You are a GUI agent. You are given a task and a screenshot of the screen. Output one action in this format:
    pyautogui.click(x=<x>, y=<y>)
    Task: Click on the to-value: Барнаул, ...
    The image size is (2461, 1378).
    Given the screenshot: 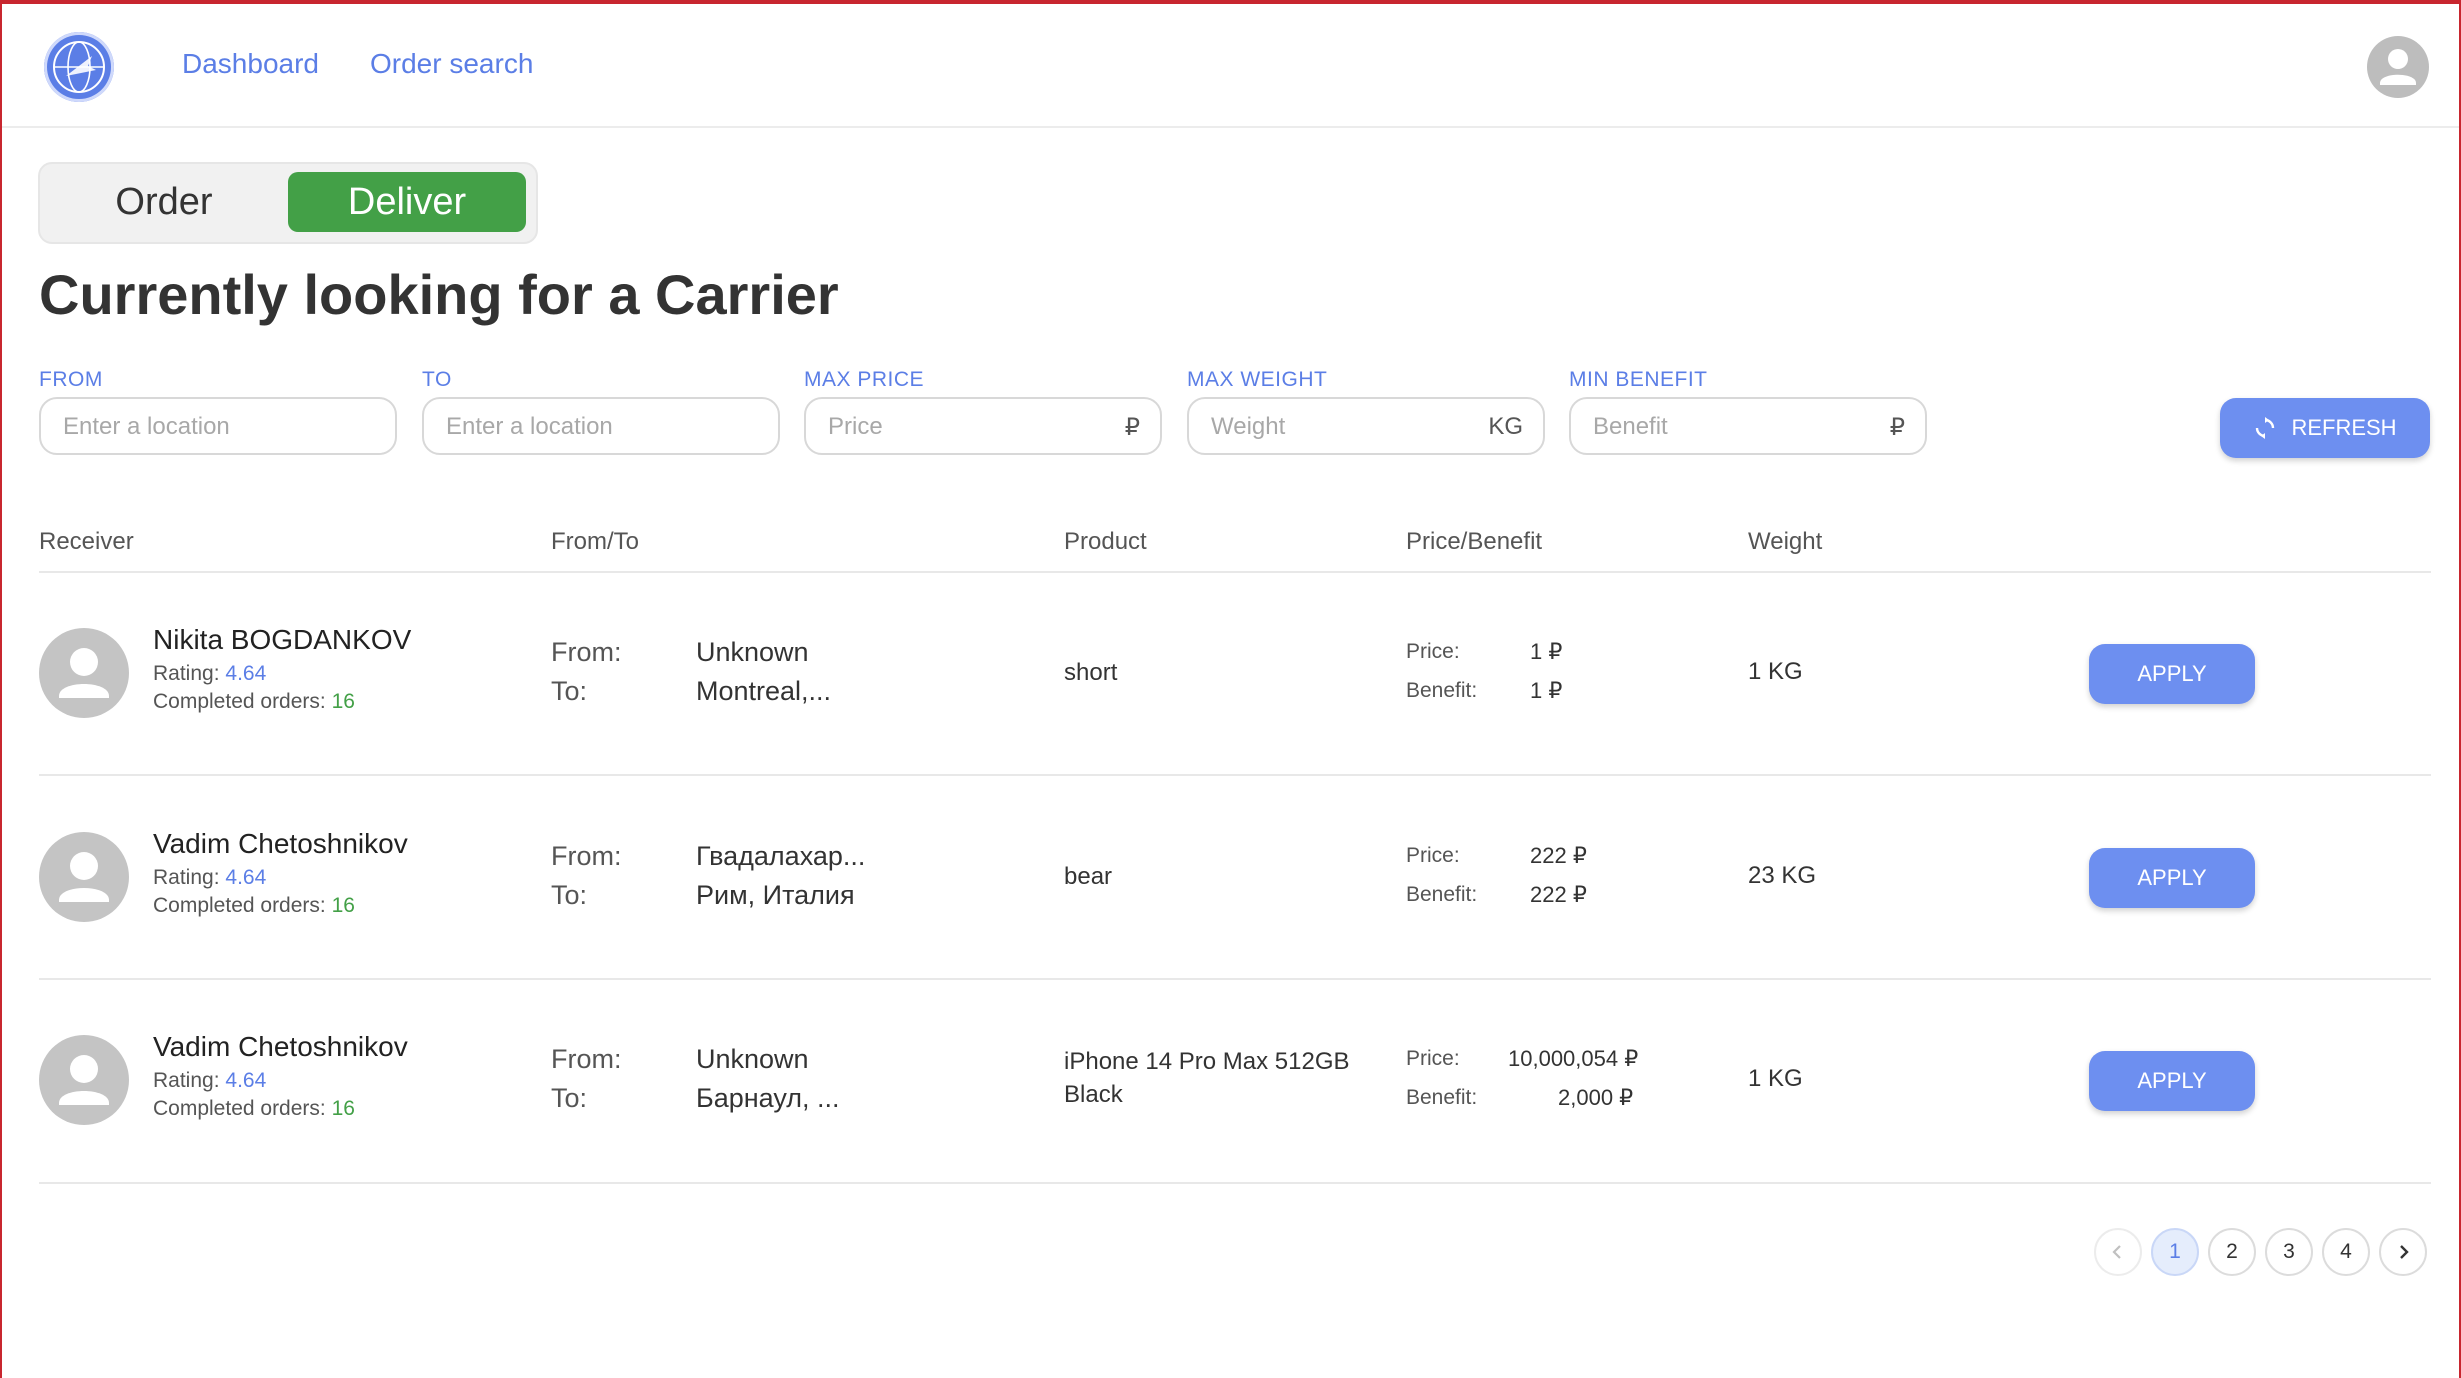 What is the action you would take?
    pyautogui.click(x=768, y=1098)
    